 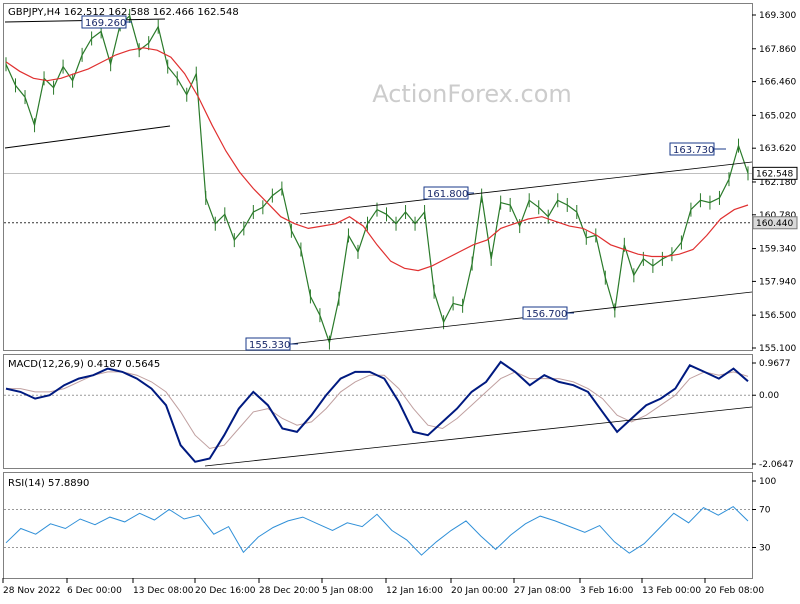 I want to click on macd-signal-line, so click(x=377, y=410).